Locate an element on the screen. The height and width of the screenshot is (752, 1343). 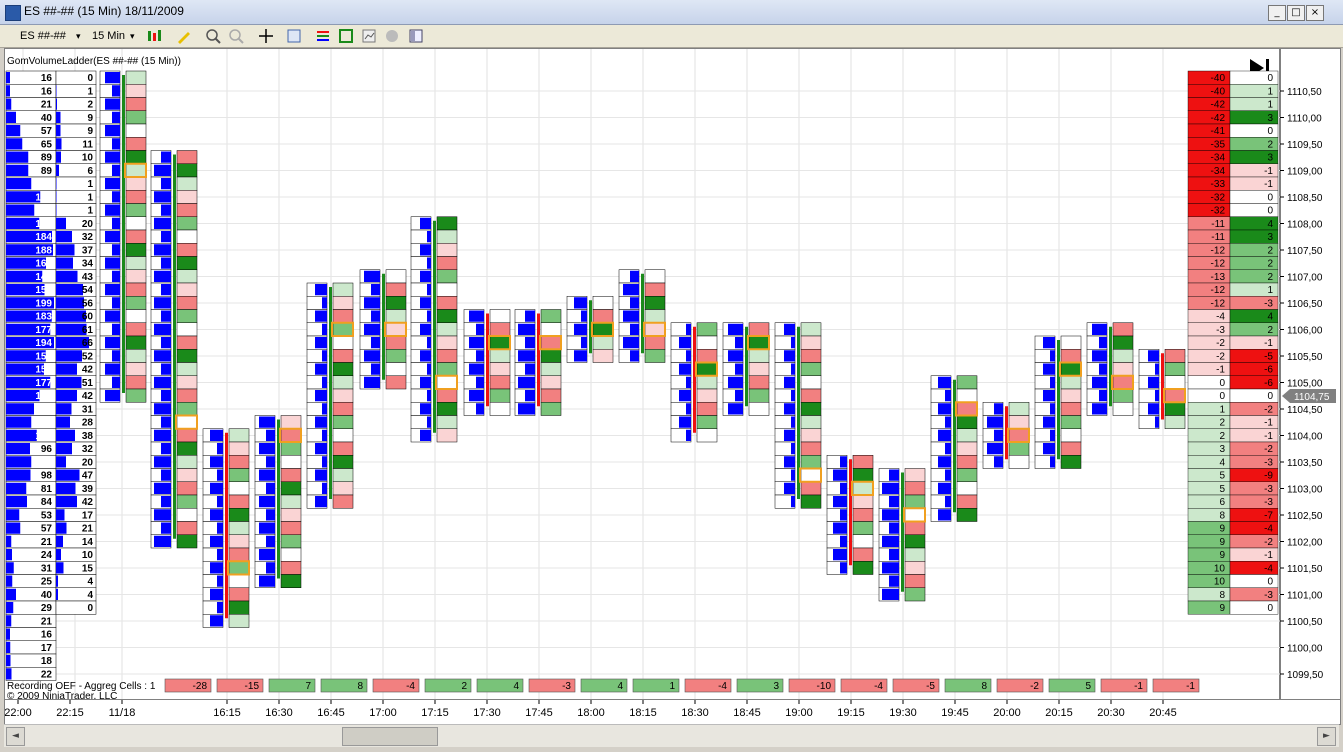
crosshair-icon is located at coordinates (266, 36).